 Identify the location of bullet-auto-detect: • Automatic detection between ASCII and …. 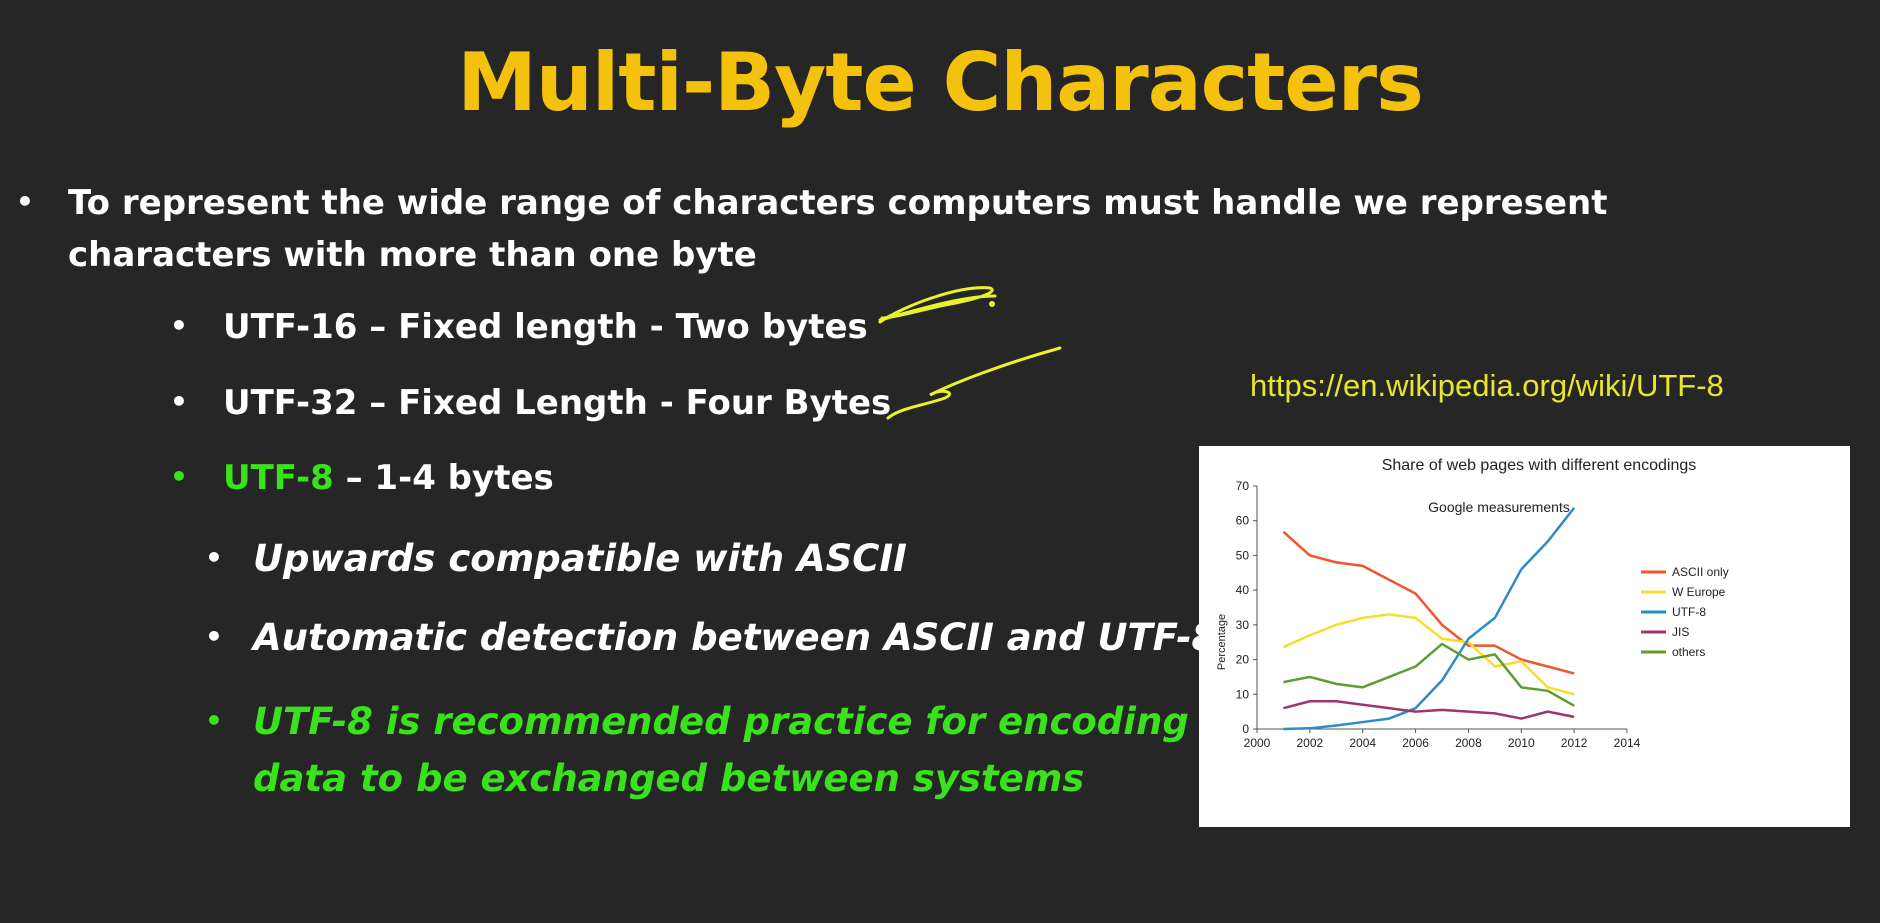
(711, 637).